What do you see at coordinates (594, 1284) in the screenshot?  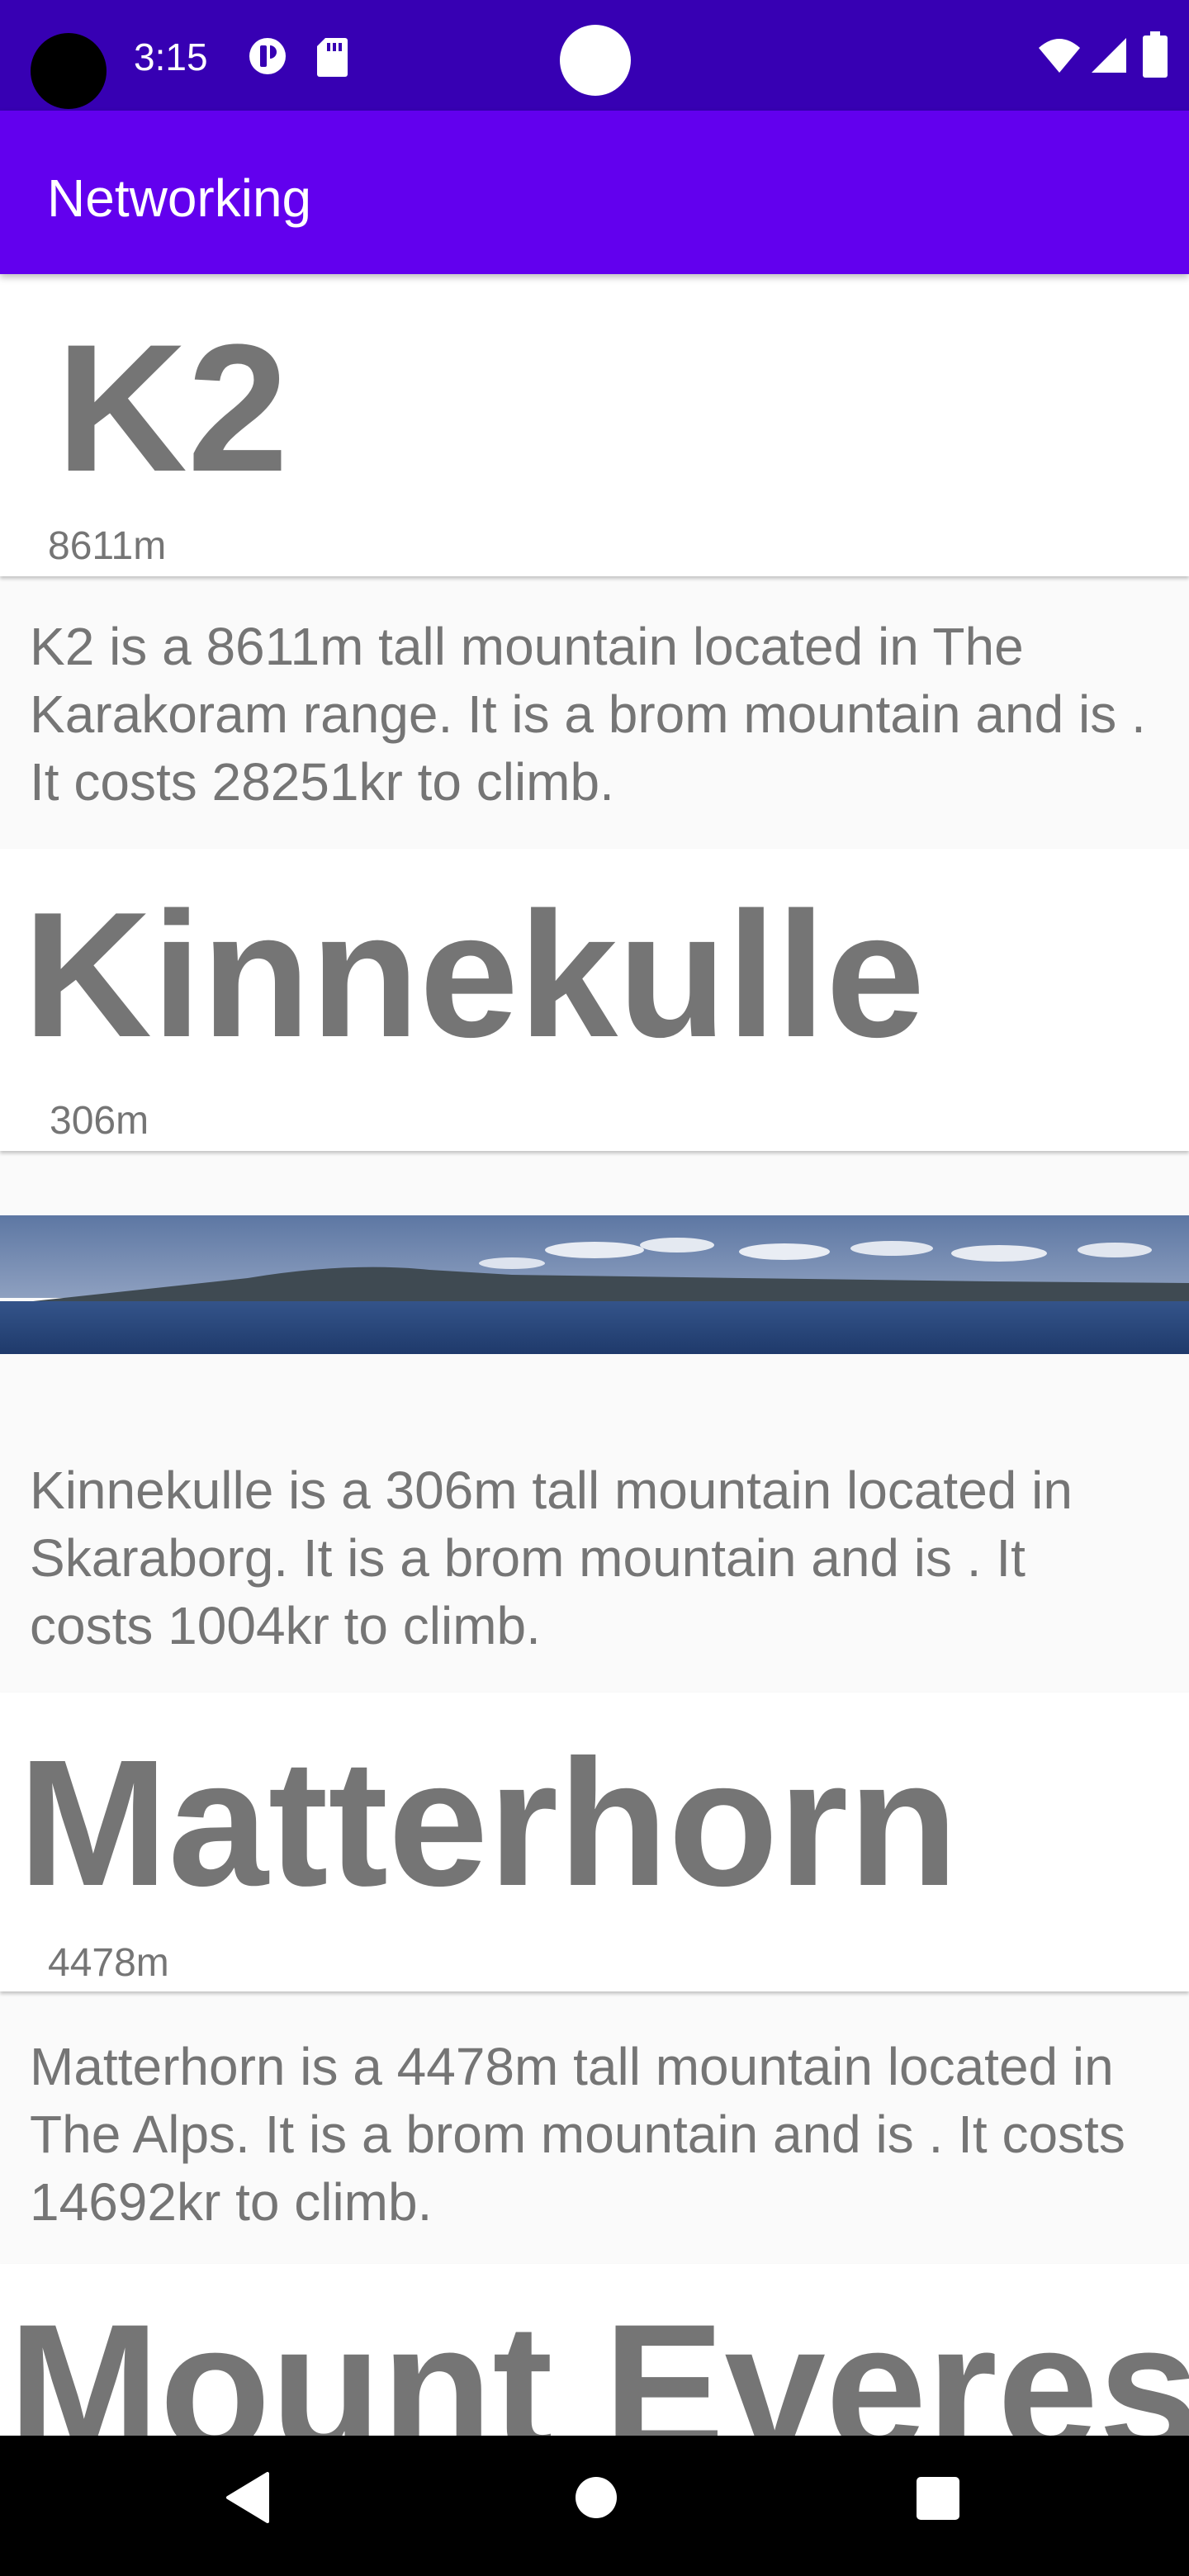 I see `mountain-photo` at bounding box center [594, 1284].